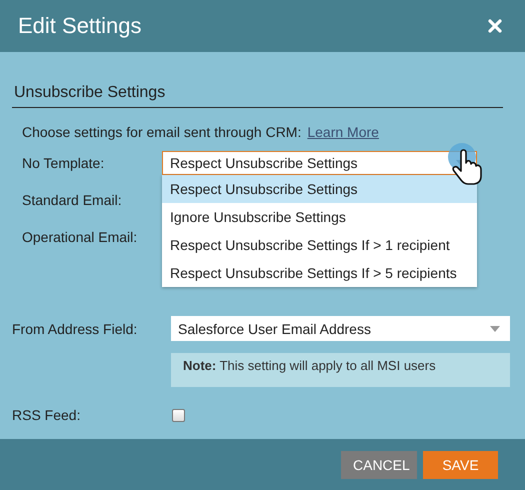 This screenshot has height=490, width=525. I want to click on window-title: Edit Settings, so click(80, 26).